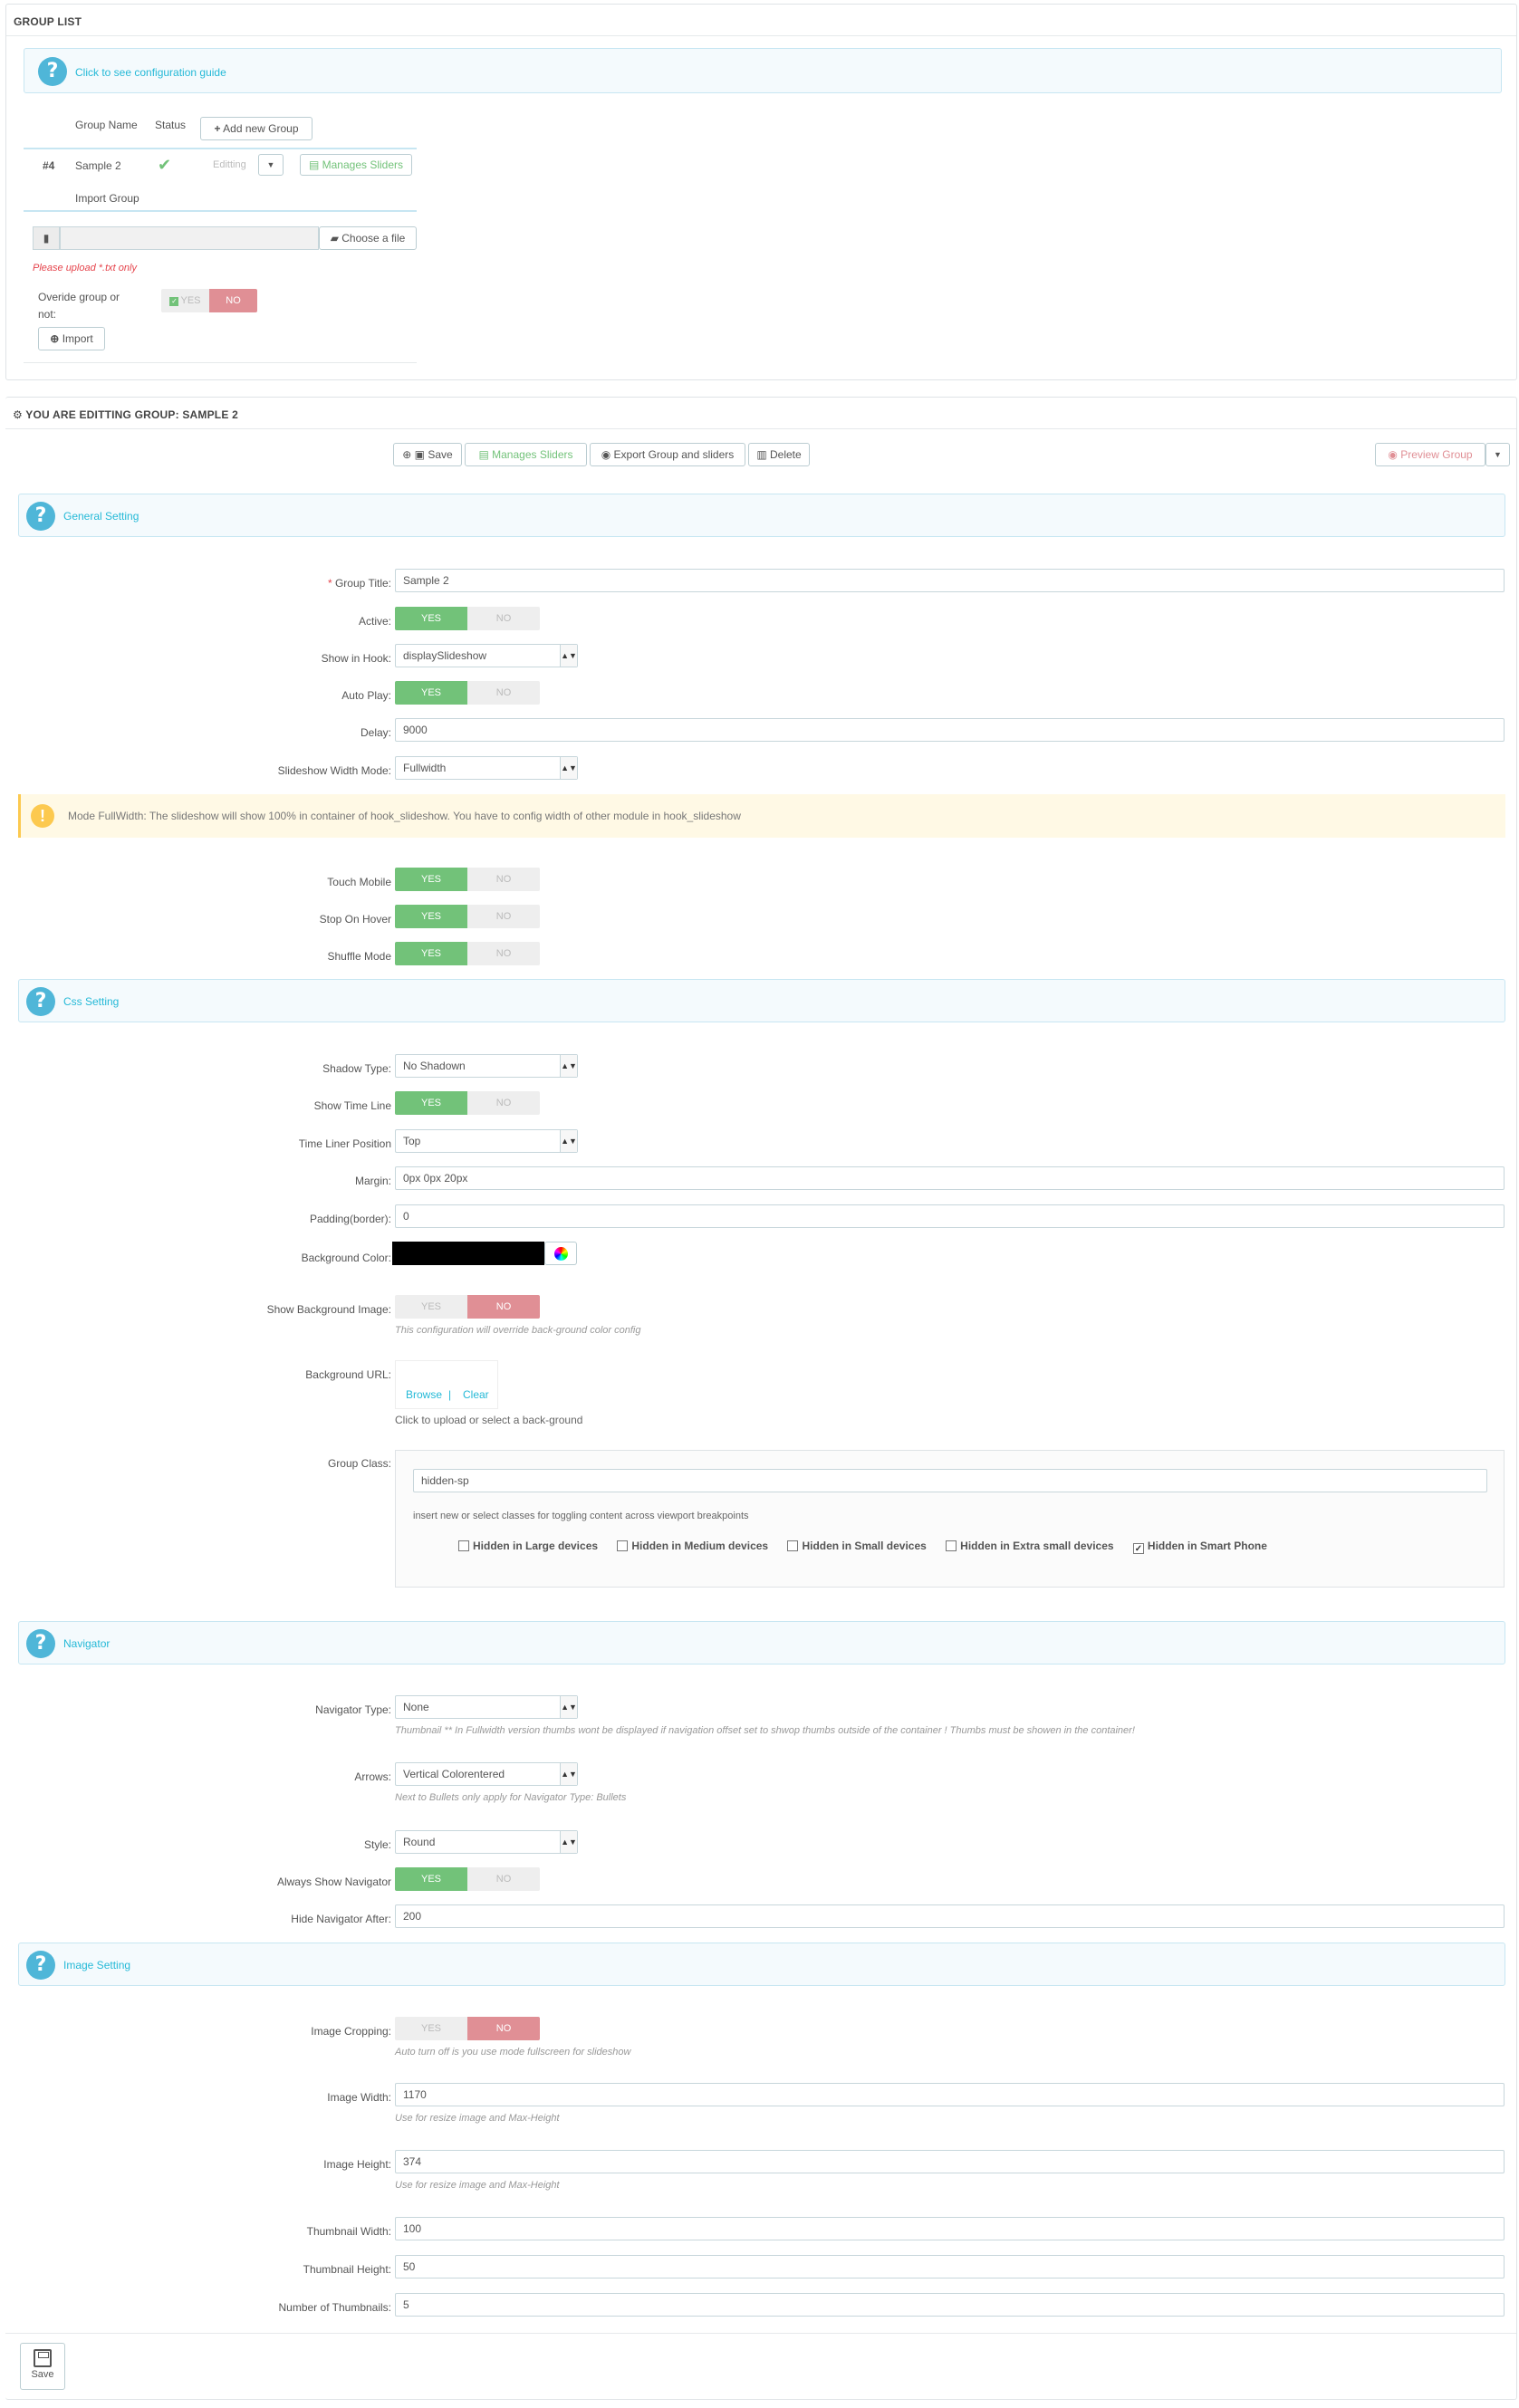  What do you see at coordinates (950, 580) in the screenshot?
I see `group-title-input: Sample 2` at bounding box center [950, 580].